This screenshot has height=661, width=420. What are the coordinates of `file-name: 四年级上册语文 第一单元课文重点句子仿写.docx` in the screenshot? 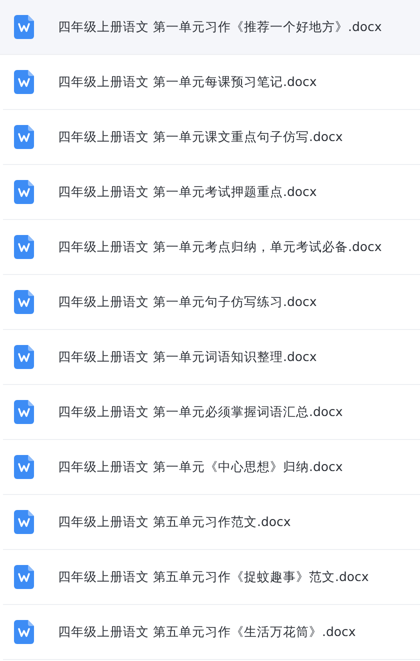 It's located at (200, 137).